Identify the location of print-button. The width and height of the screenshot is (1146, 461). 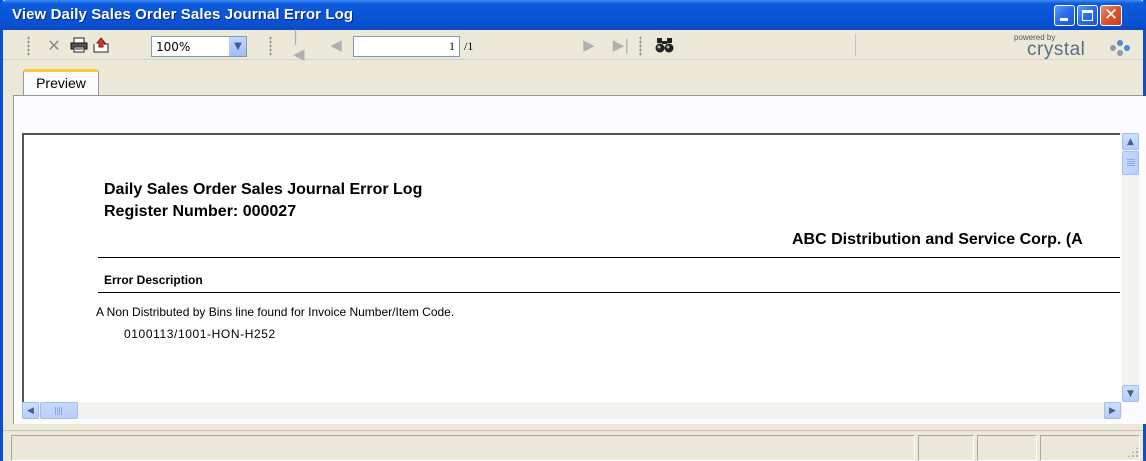
(79, 45).